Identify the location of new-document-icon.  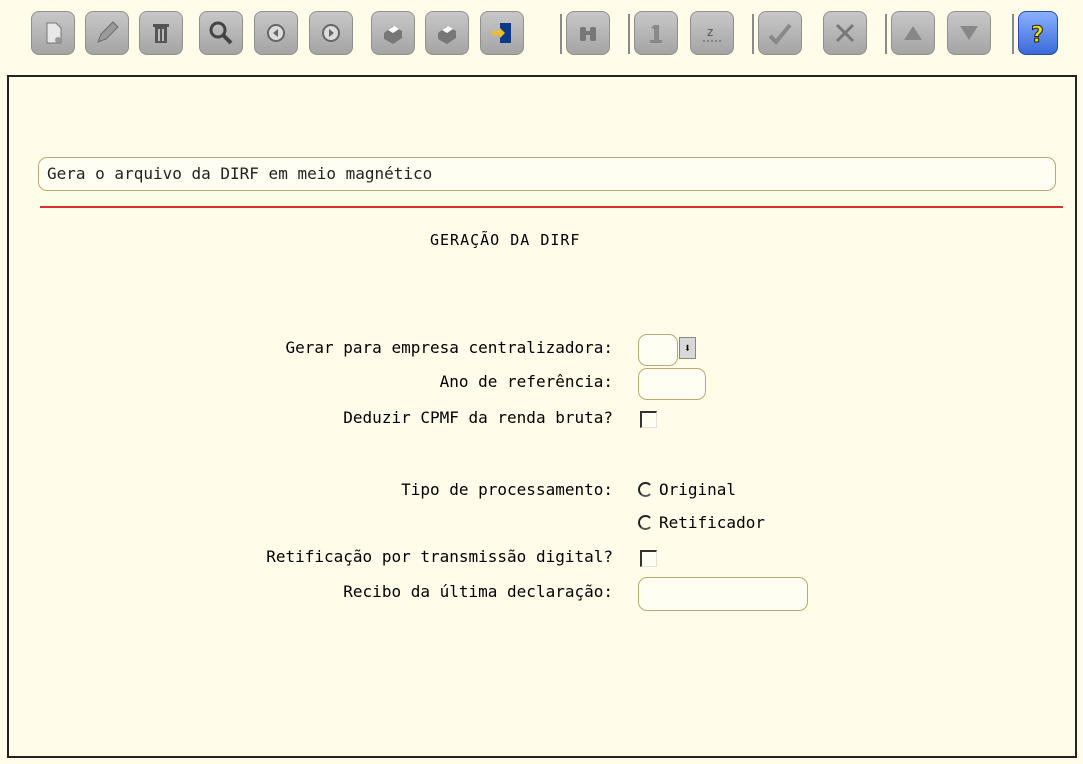
(54, 33).